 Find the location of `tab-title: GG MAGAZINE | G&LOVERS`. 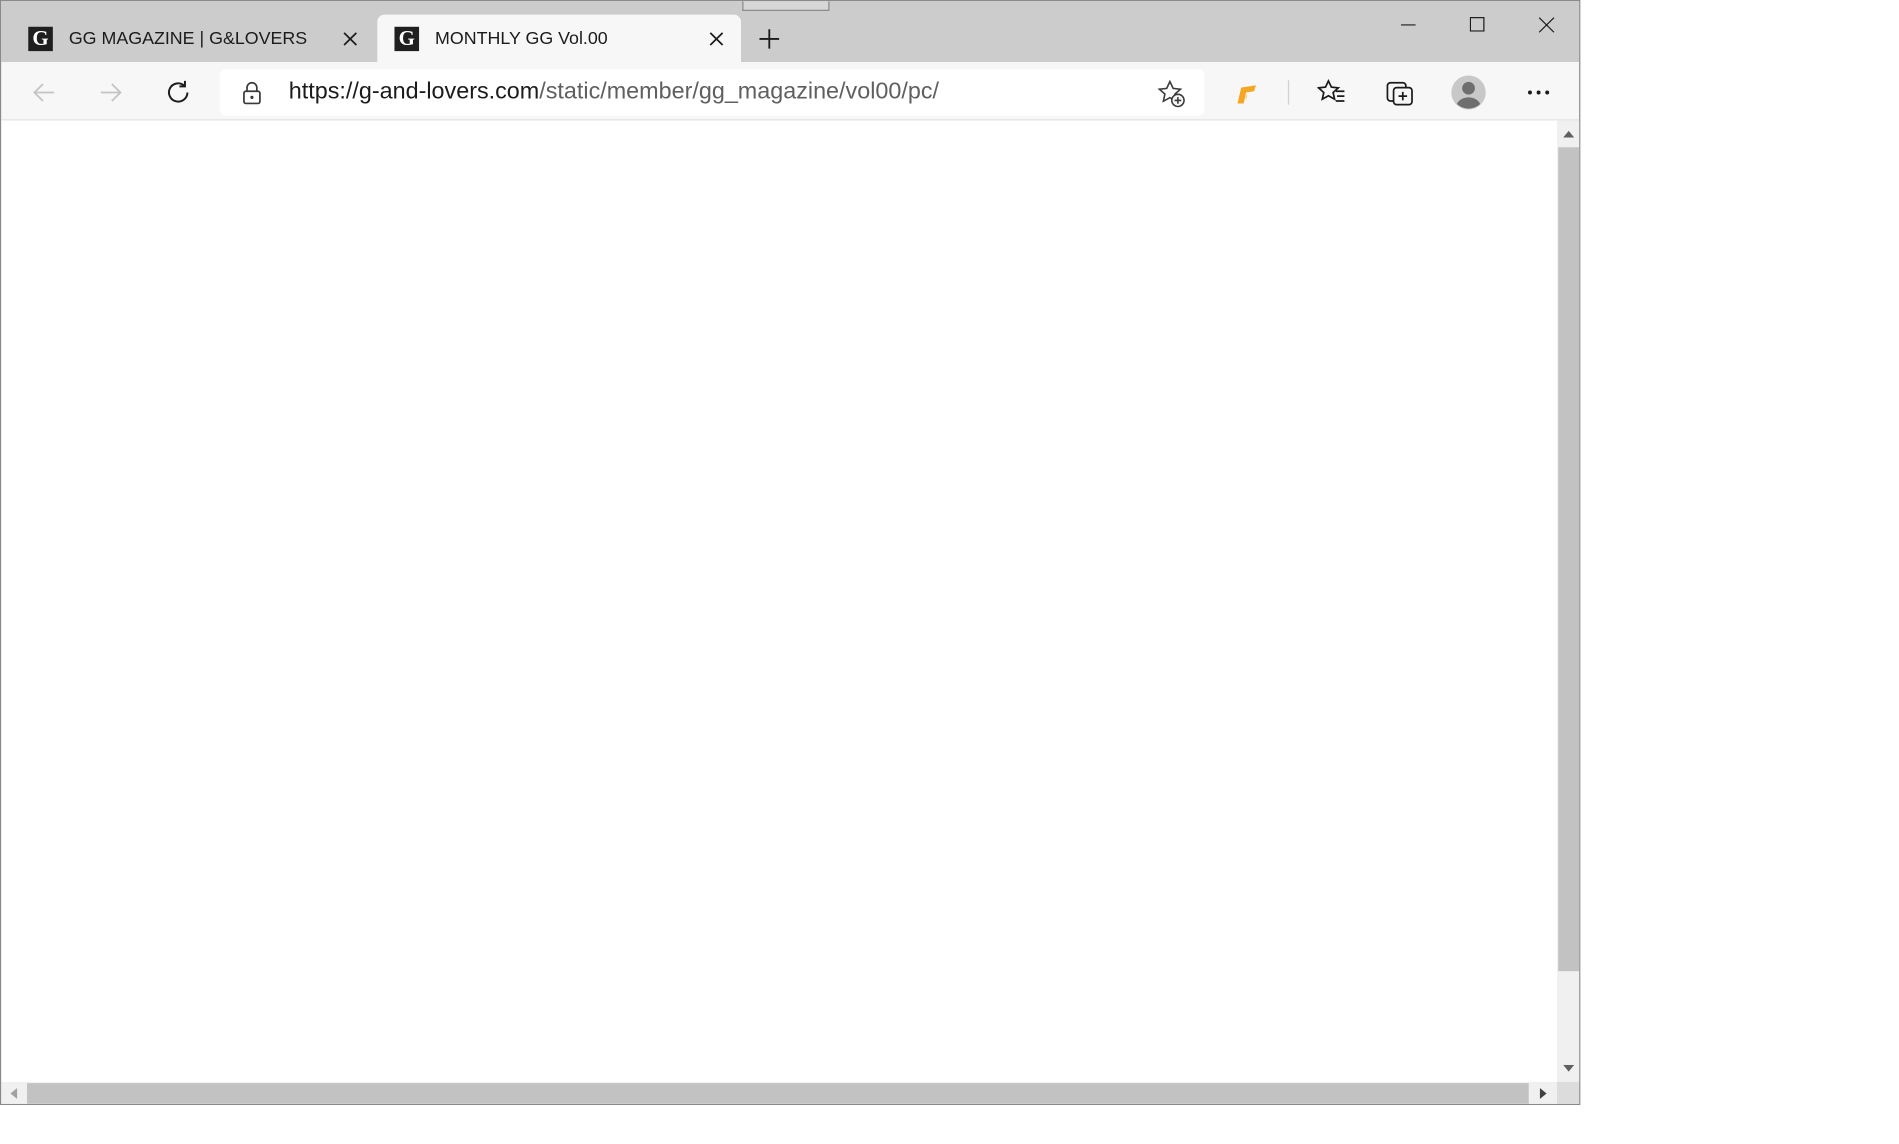

tab-title: GG MAGAZINE | G&LOVERS is located at coordinates (188, 38).